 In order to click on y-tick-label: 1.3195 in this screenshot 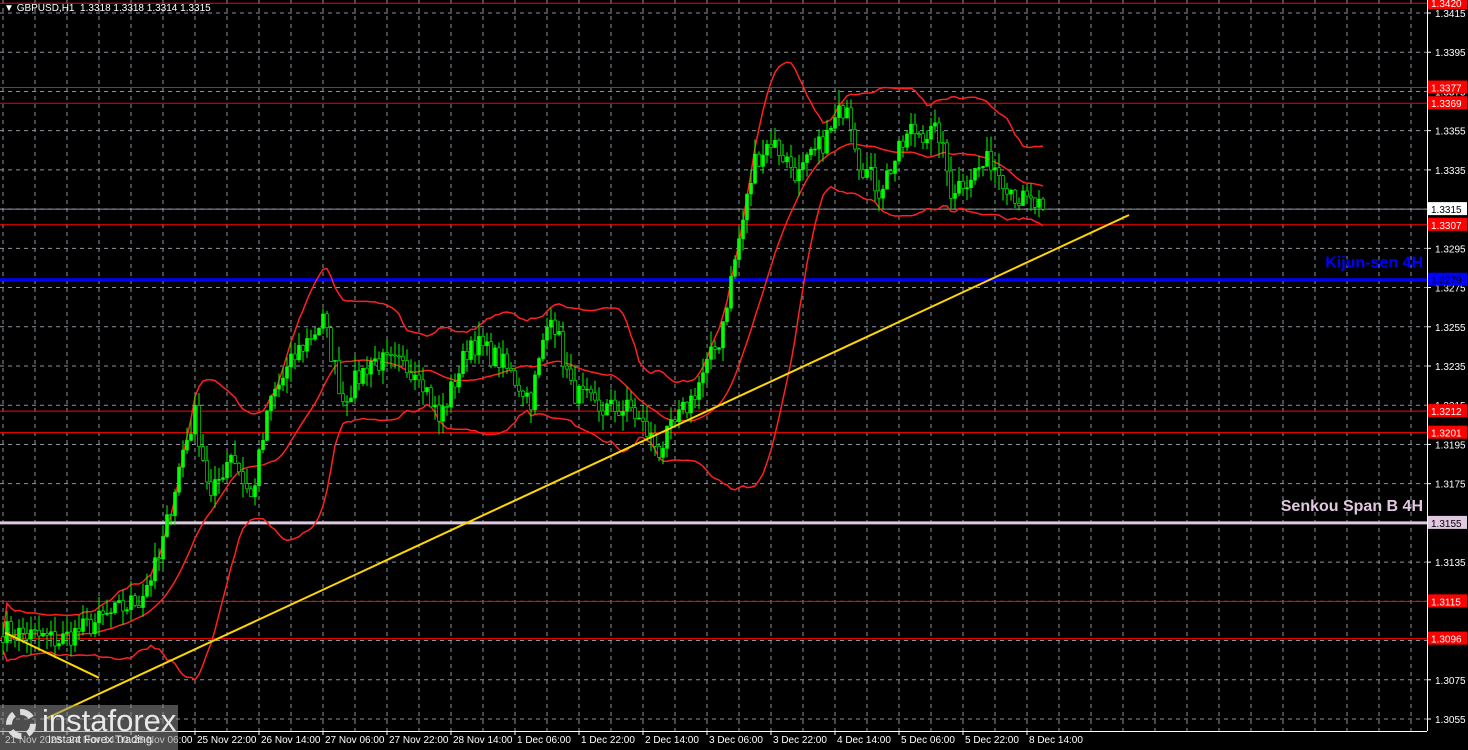, I will do `click(1450, 445)`.